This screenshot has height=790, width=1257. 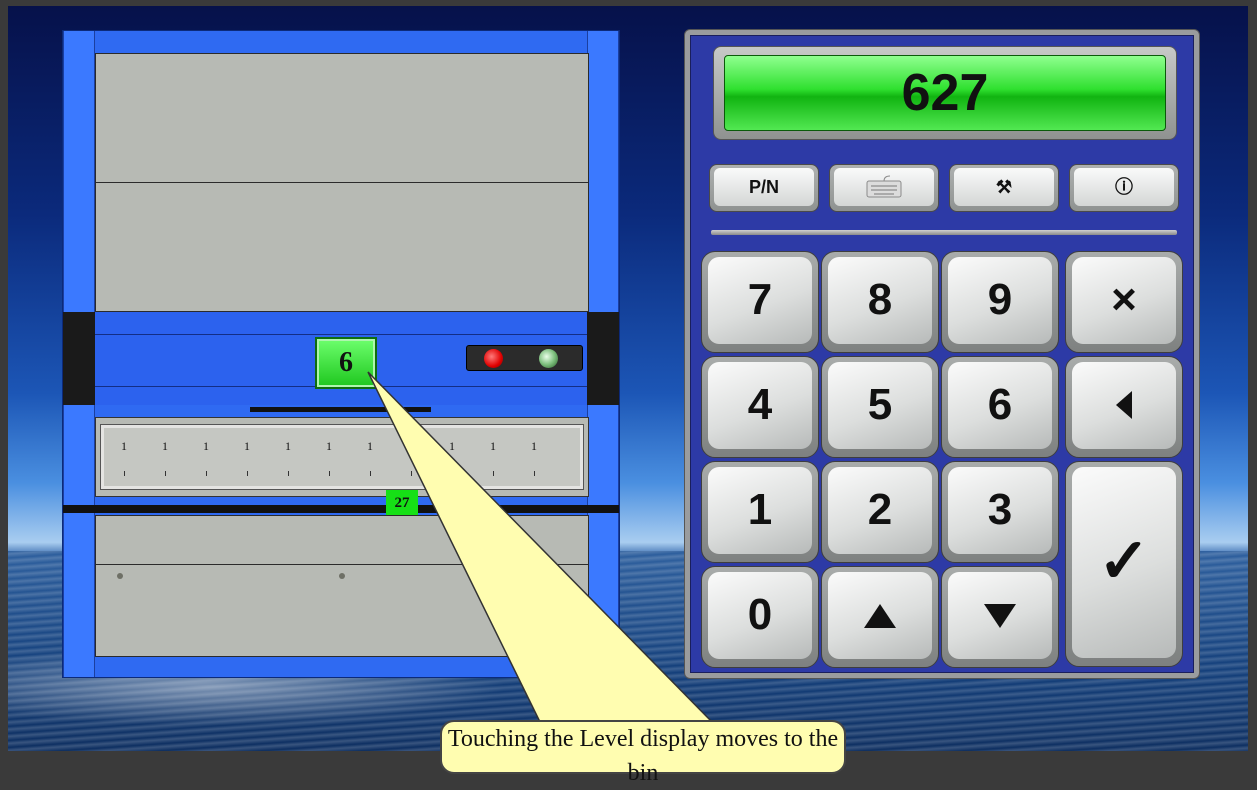 I want to click on keyboard-icon, so click(x=884, y=186).